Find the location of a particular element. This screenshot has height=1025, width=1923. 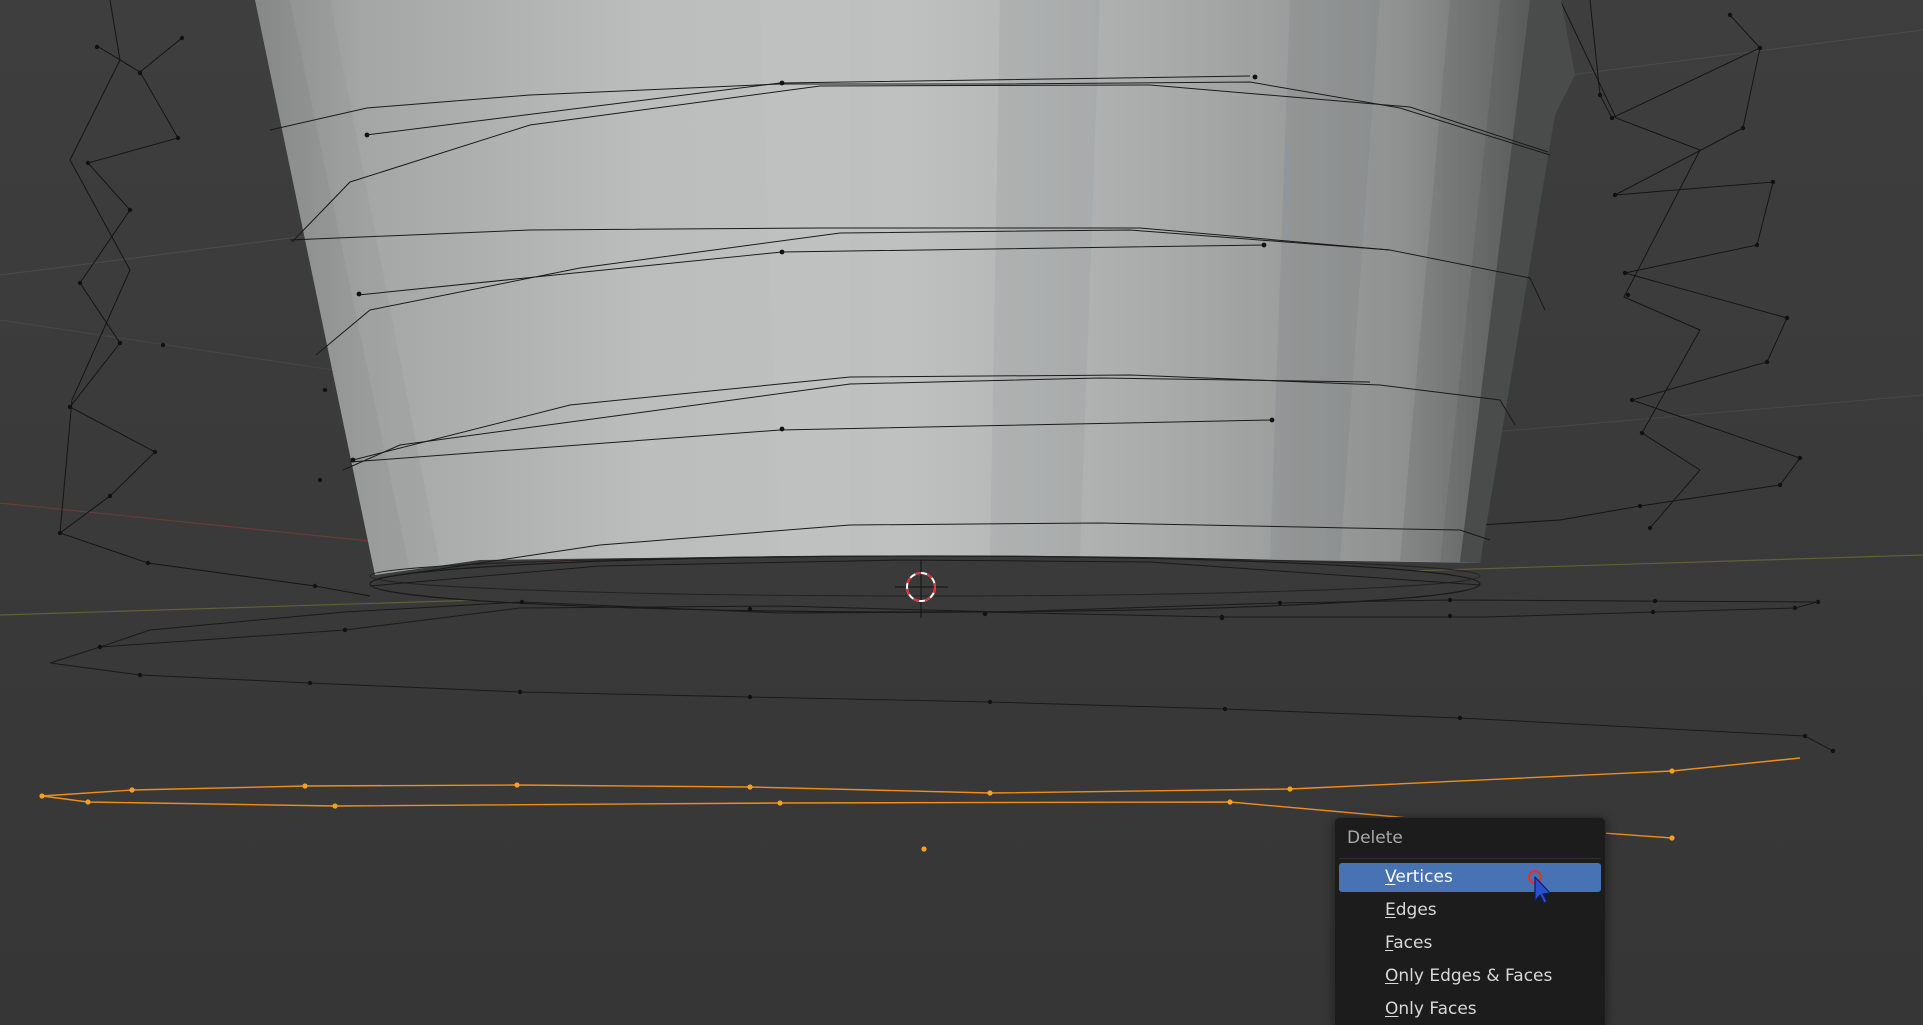

menu-item-label: nly Edges & Faces is located at coordinates (1475, 976).